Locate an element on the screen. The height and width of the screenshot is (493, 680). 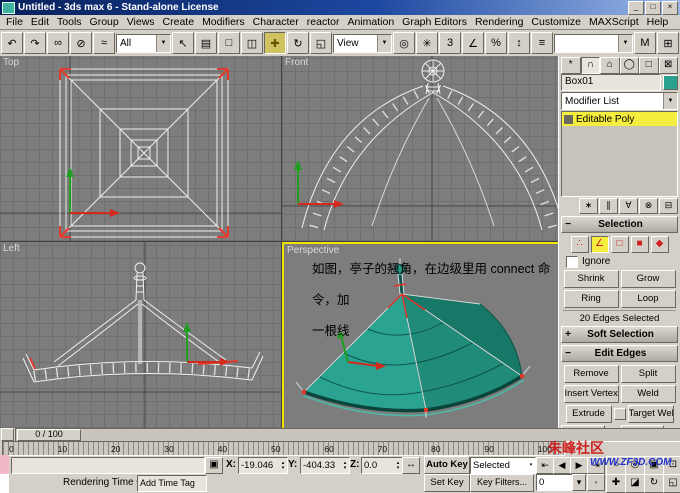
element-subobject-icon: ◆ is located at coordinates (659, 244).